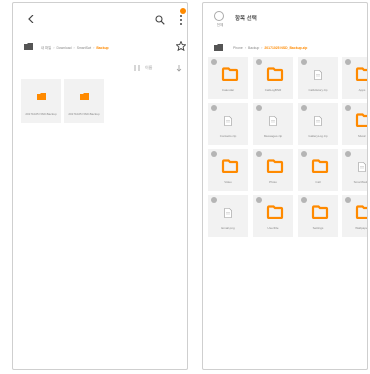 The image size is (370, 374). I want to click on file-tile: Email.png, so click(228, 216).